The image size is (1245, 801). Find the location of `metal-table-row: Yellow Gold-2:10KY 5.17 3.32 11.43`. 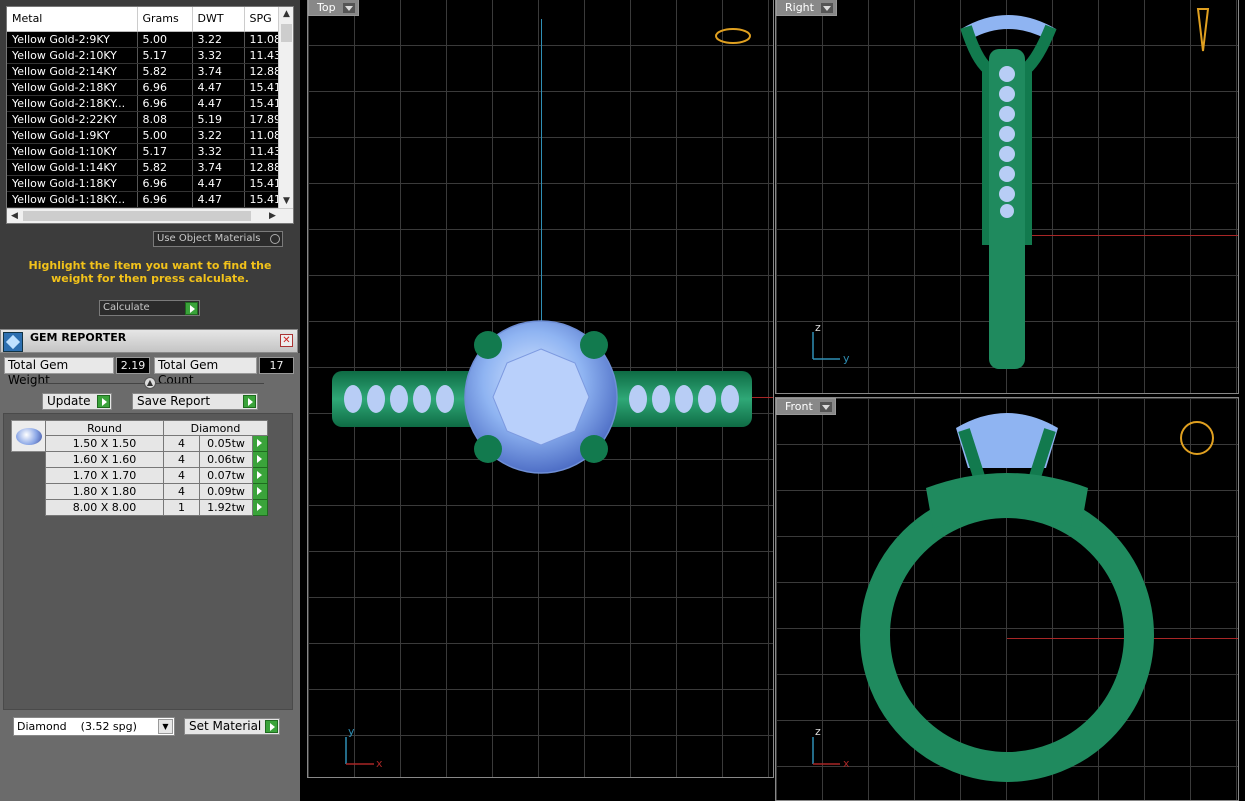

metal-table-row: Yellow Gold-2:10KY 5.17 3.32 11.43 is located at coordinates (143, 55).